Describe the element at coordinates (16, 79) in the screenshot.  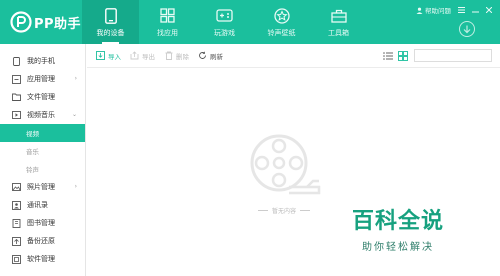
I see `app-manage-icon` at that location.